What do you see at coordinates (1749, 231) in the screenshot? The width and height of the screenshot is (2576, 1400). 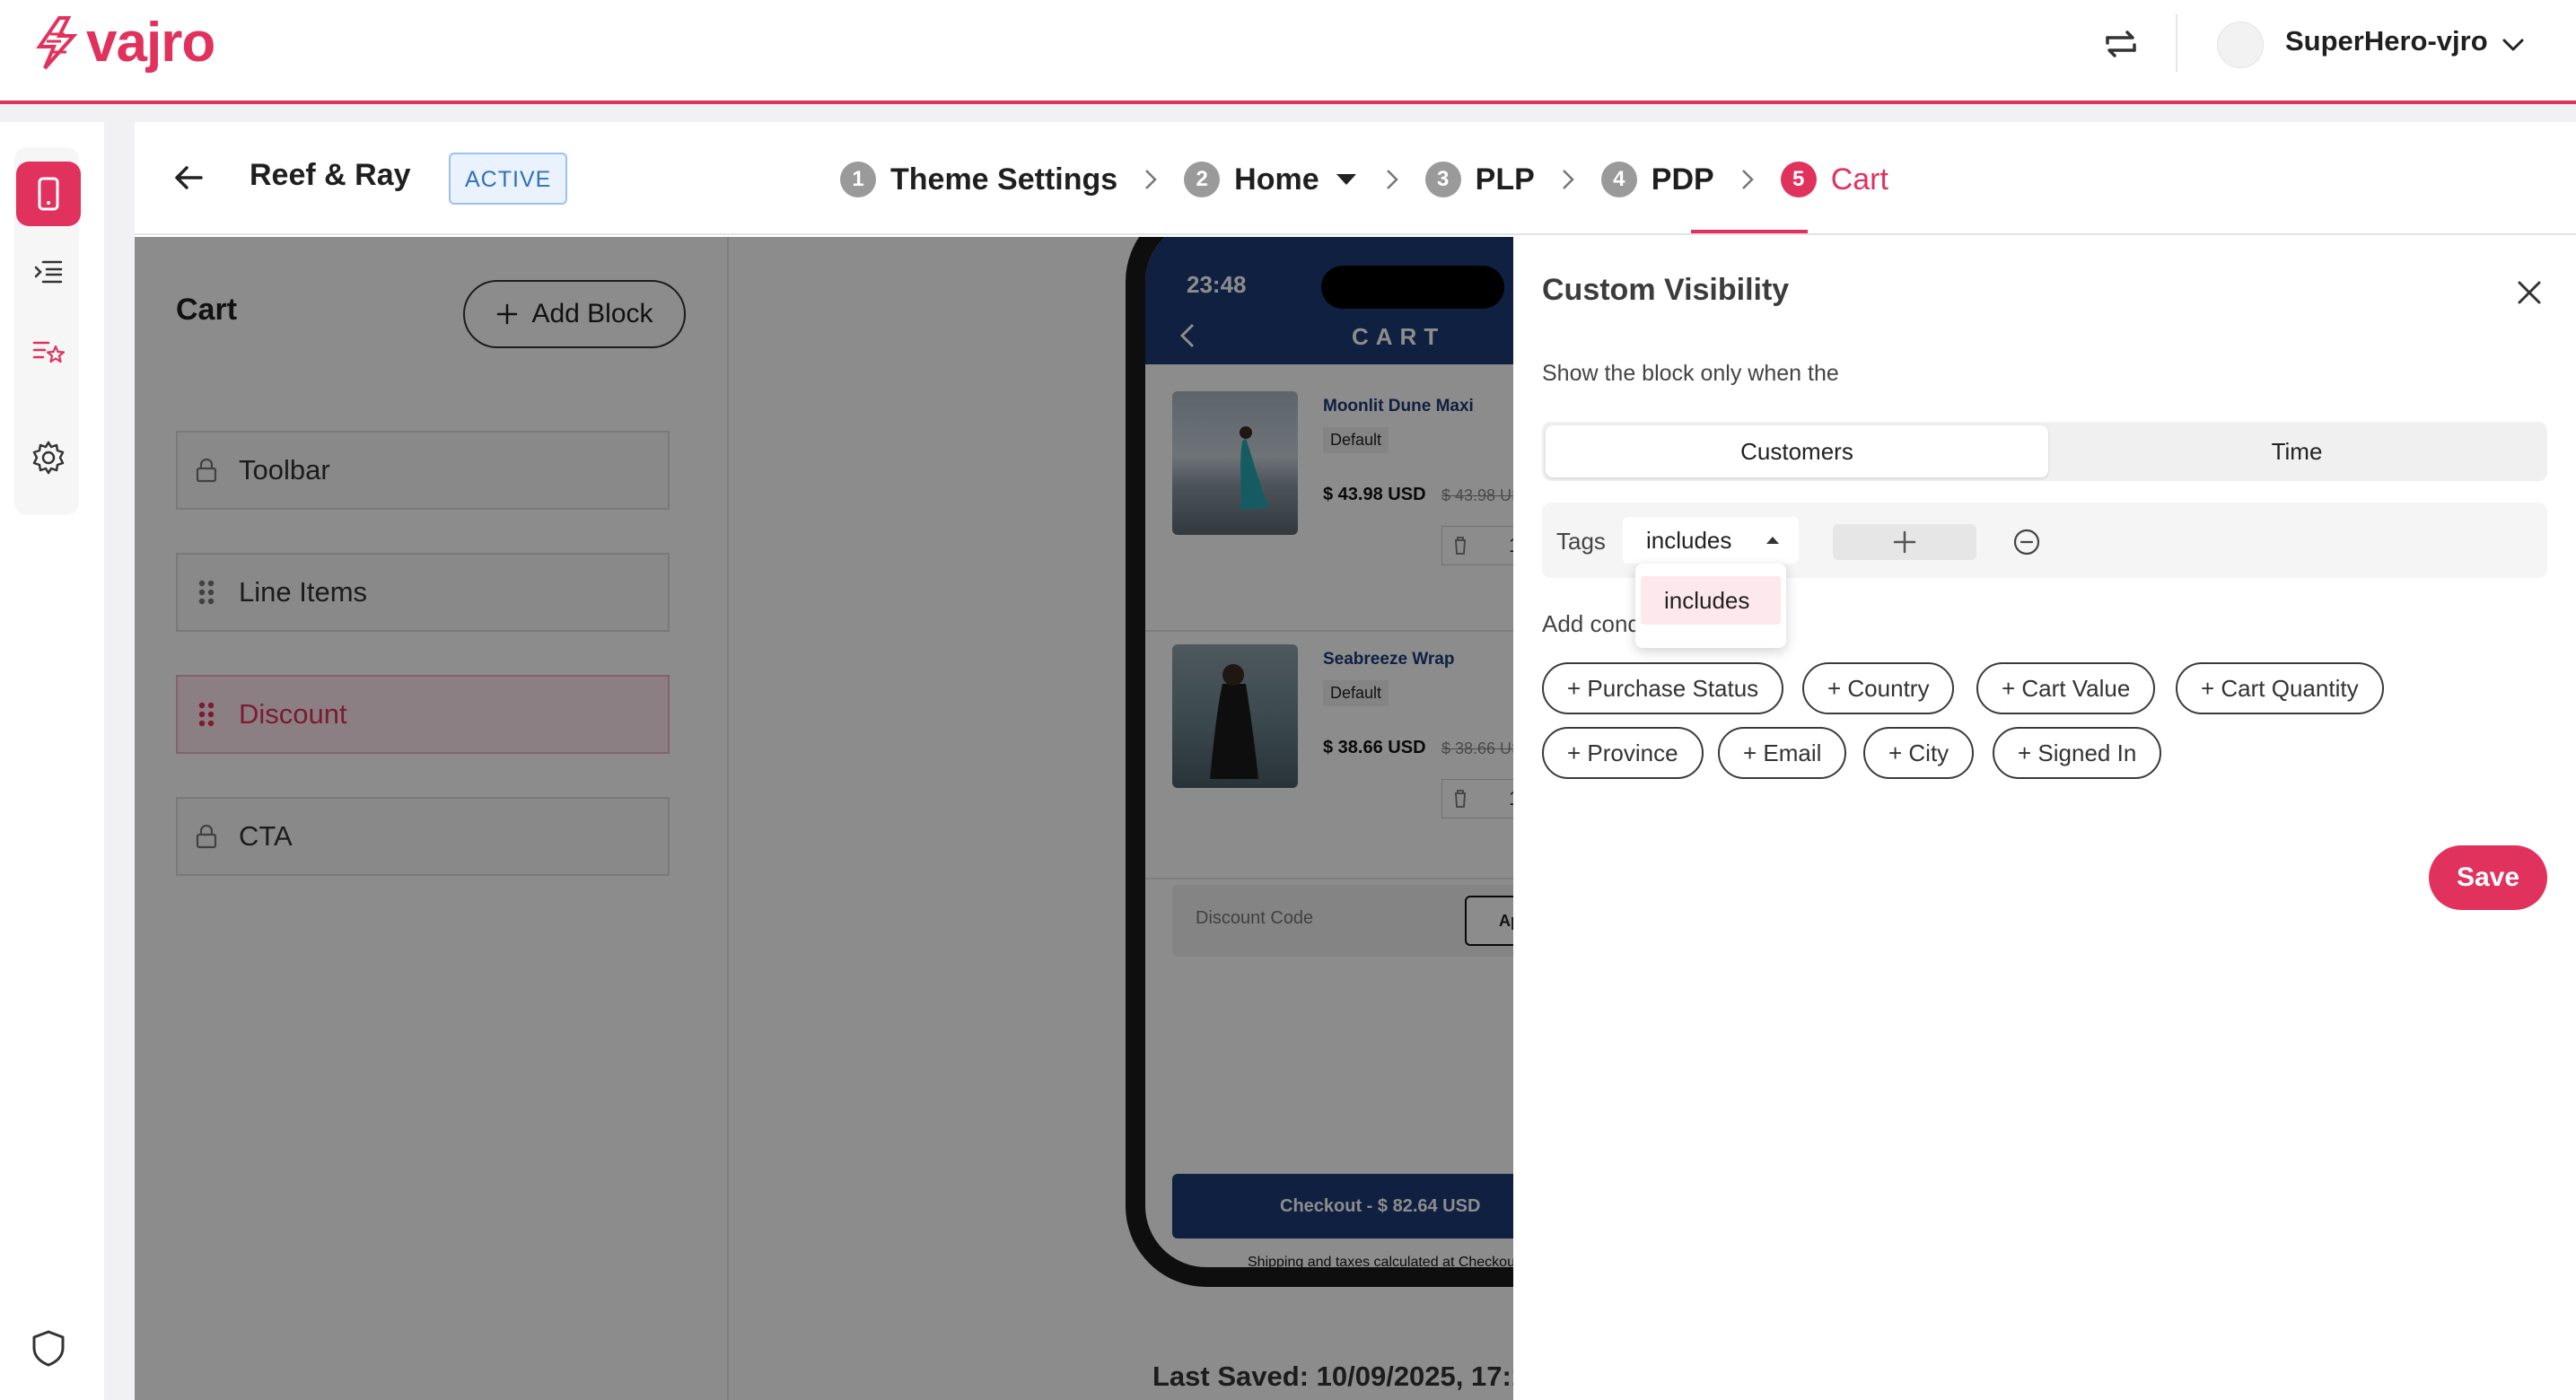 I see `active-step-underline` at bounding box center [1749, 231].